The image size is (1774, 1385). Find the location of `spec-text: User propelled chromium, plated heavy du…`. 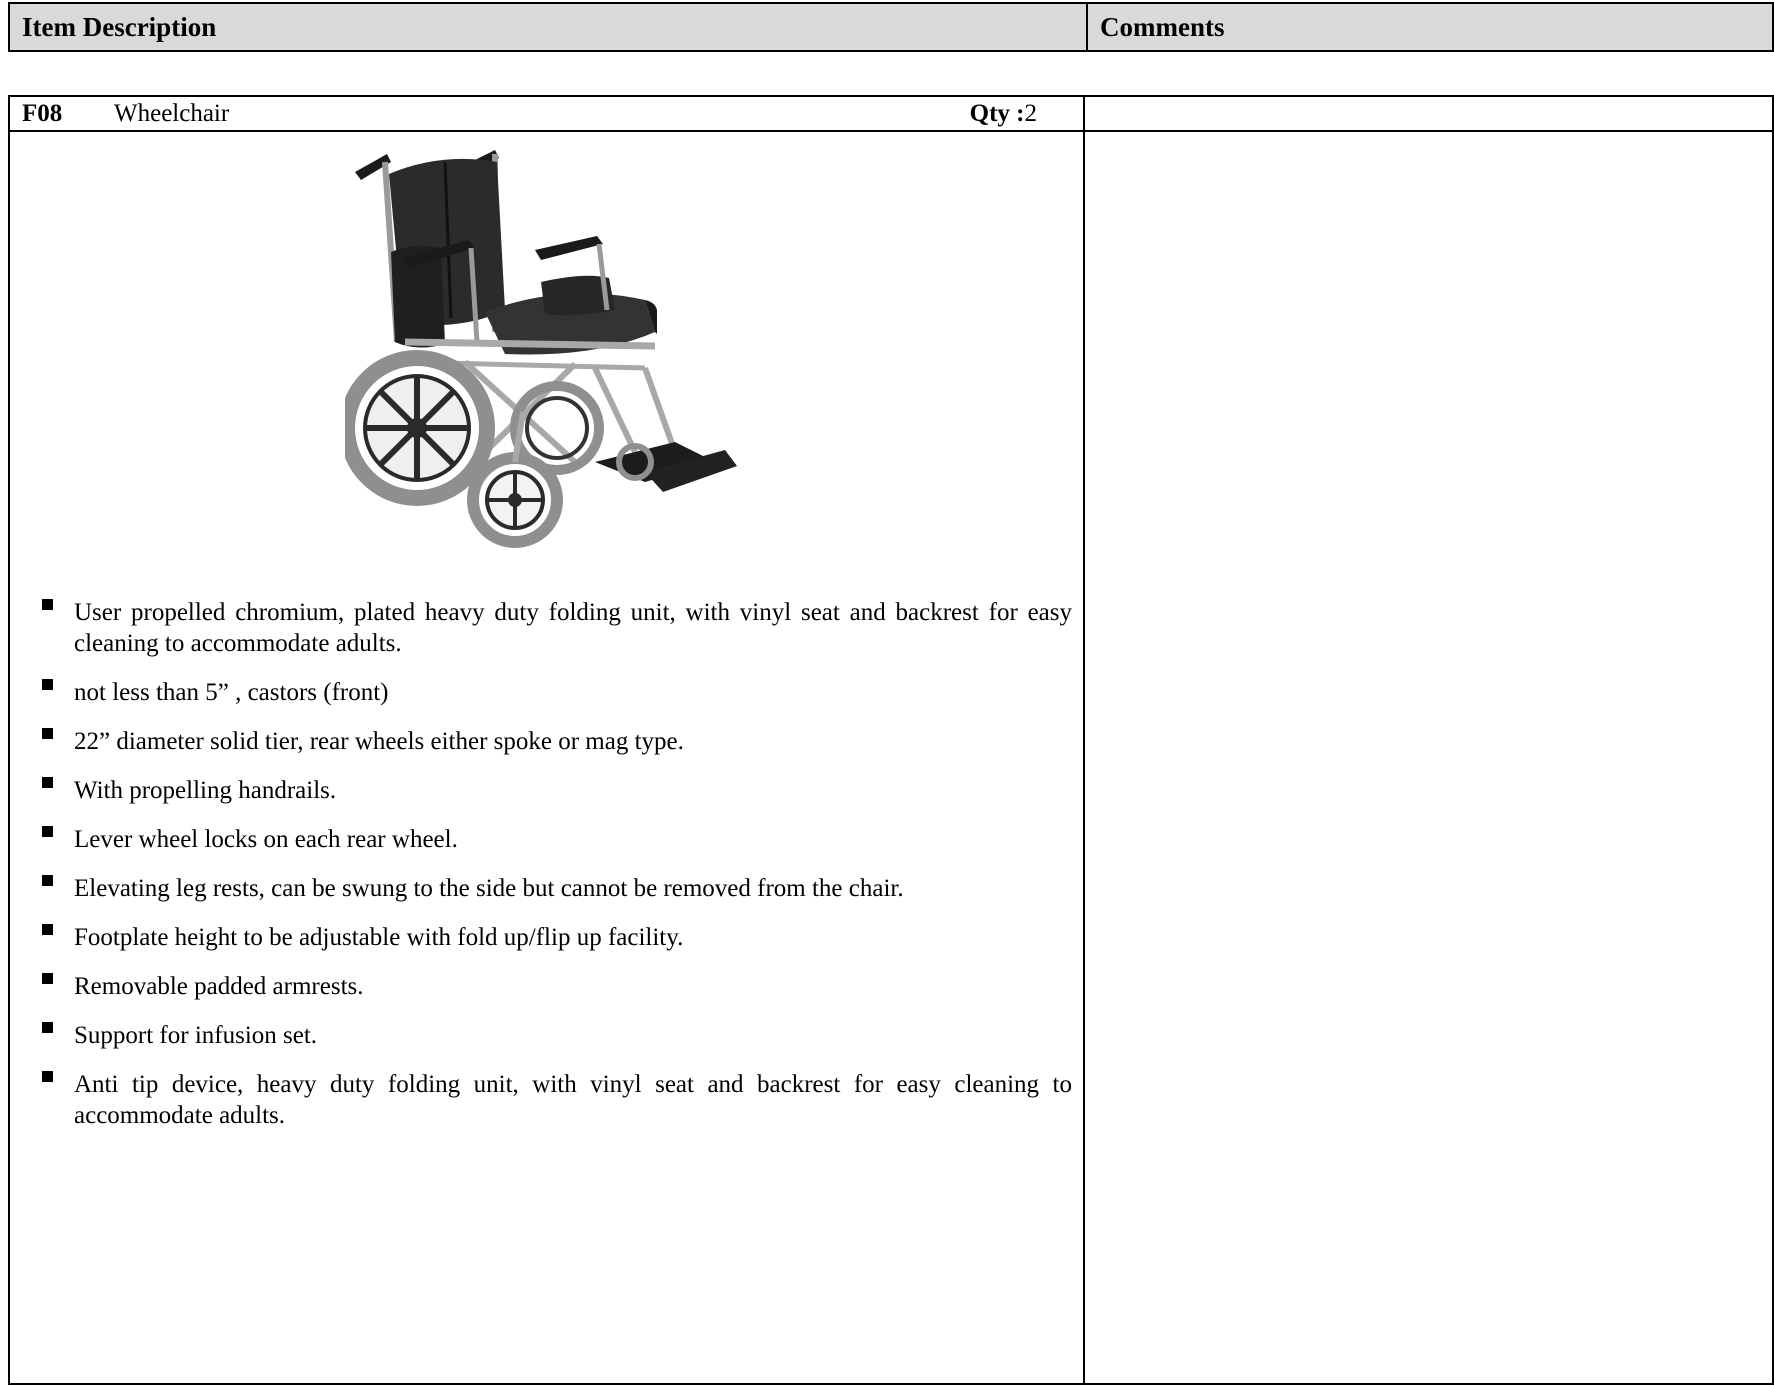

spec-text: User propelled chromium, plated heavy du… is located at coordinates (573, 628).